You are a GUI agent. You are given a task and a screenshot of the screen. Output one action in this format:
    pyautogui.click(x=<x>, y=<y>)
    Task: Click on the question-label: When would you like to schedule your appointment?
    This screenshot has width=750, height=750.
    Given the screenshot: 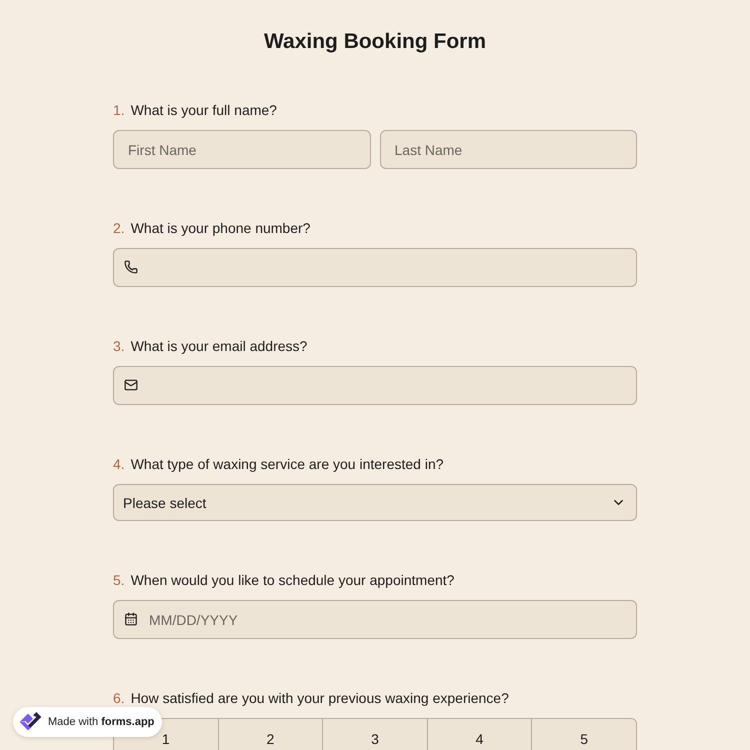 What is the action you would take?
    pyautogui.click(x=292, y=580)
    